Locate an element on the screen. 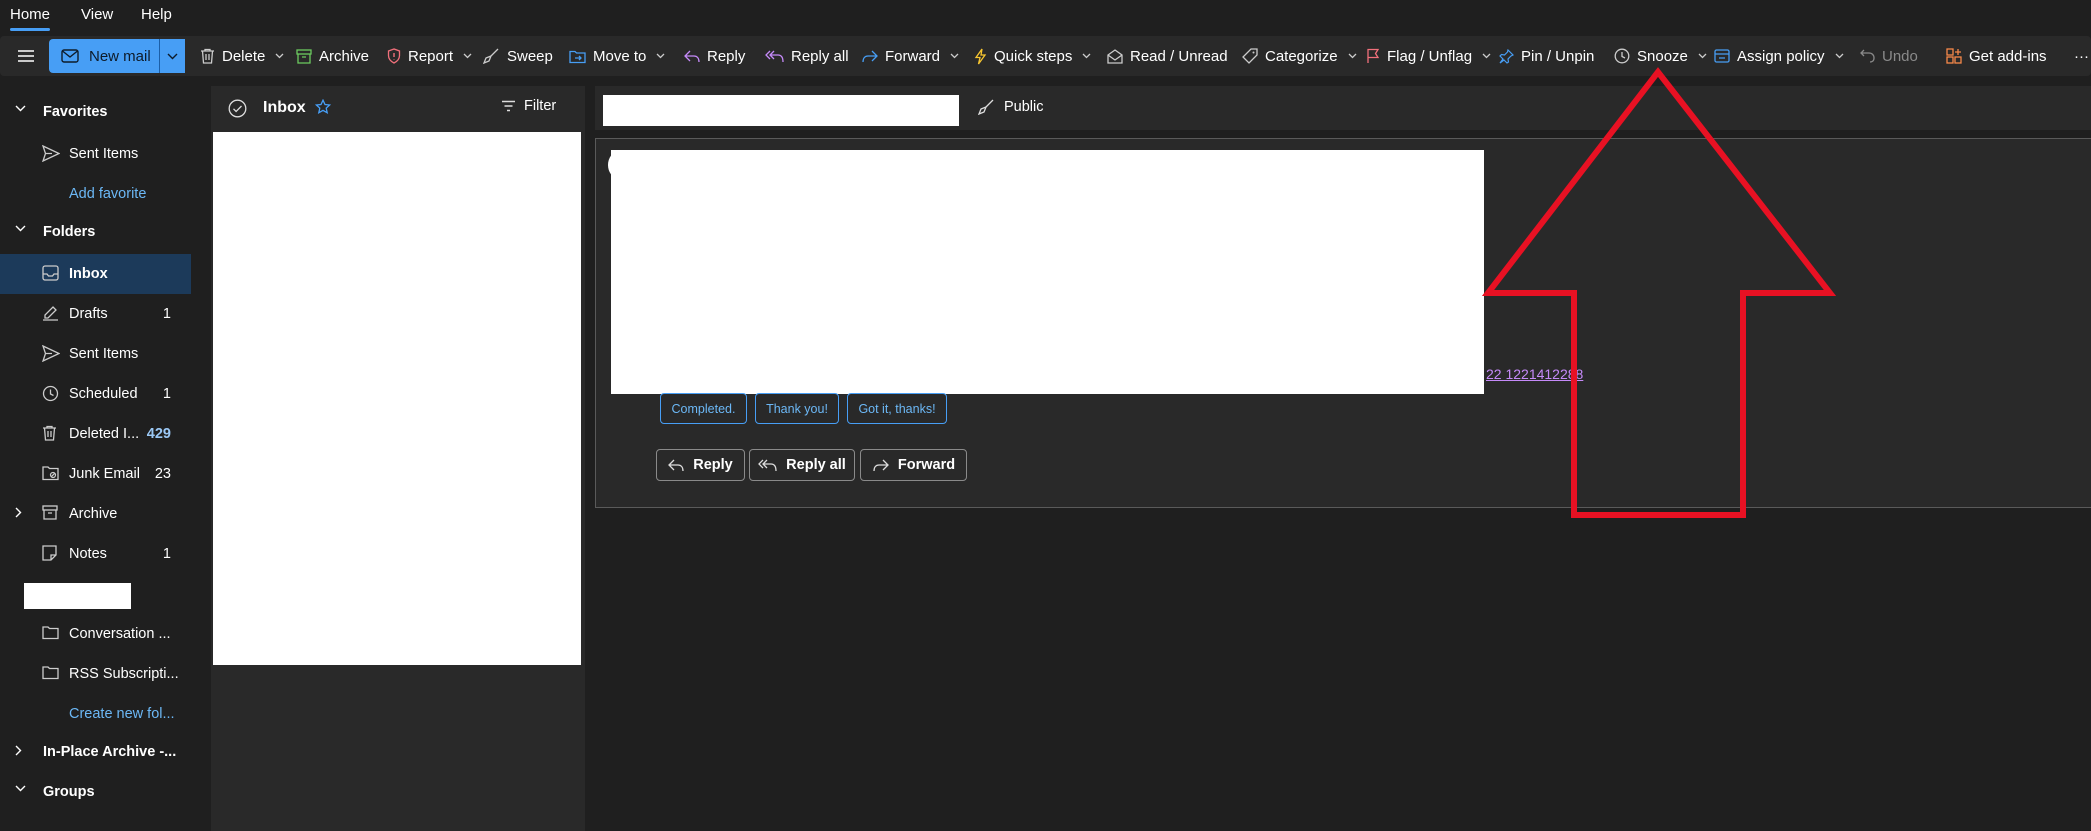 This screenshot has height=831, width=2091. sidebar-item-label: Notes is located at coordinates (88, 554).